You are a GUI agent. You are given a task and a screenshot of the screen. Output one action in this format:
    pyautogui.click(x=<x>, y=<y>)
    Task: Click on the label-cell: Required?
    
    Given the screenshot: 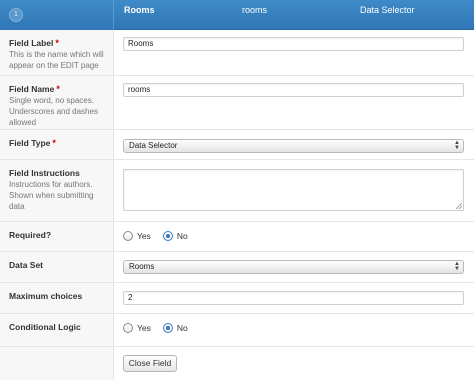 What is the action you would take?
    pyautogui.click(x=57, y=236)
    